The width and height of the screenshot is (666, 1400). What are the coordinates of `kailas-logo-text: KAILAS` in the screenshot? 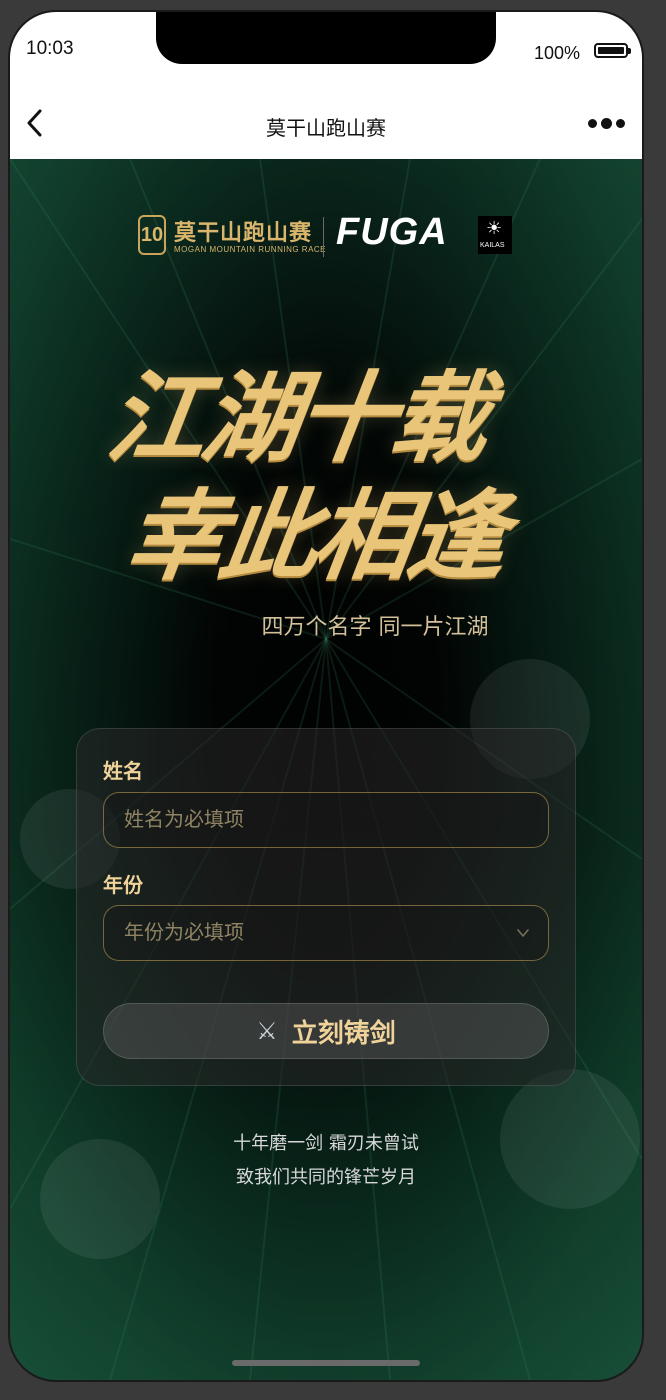 It's located at (492, 245).